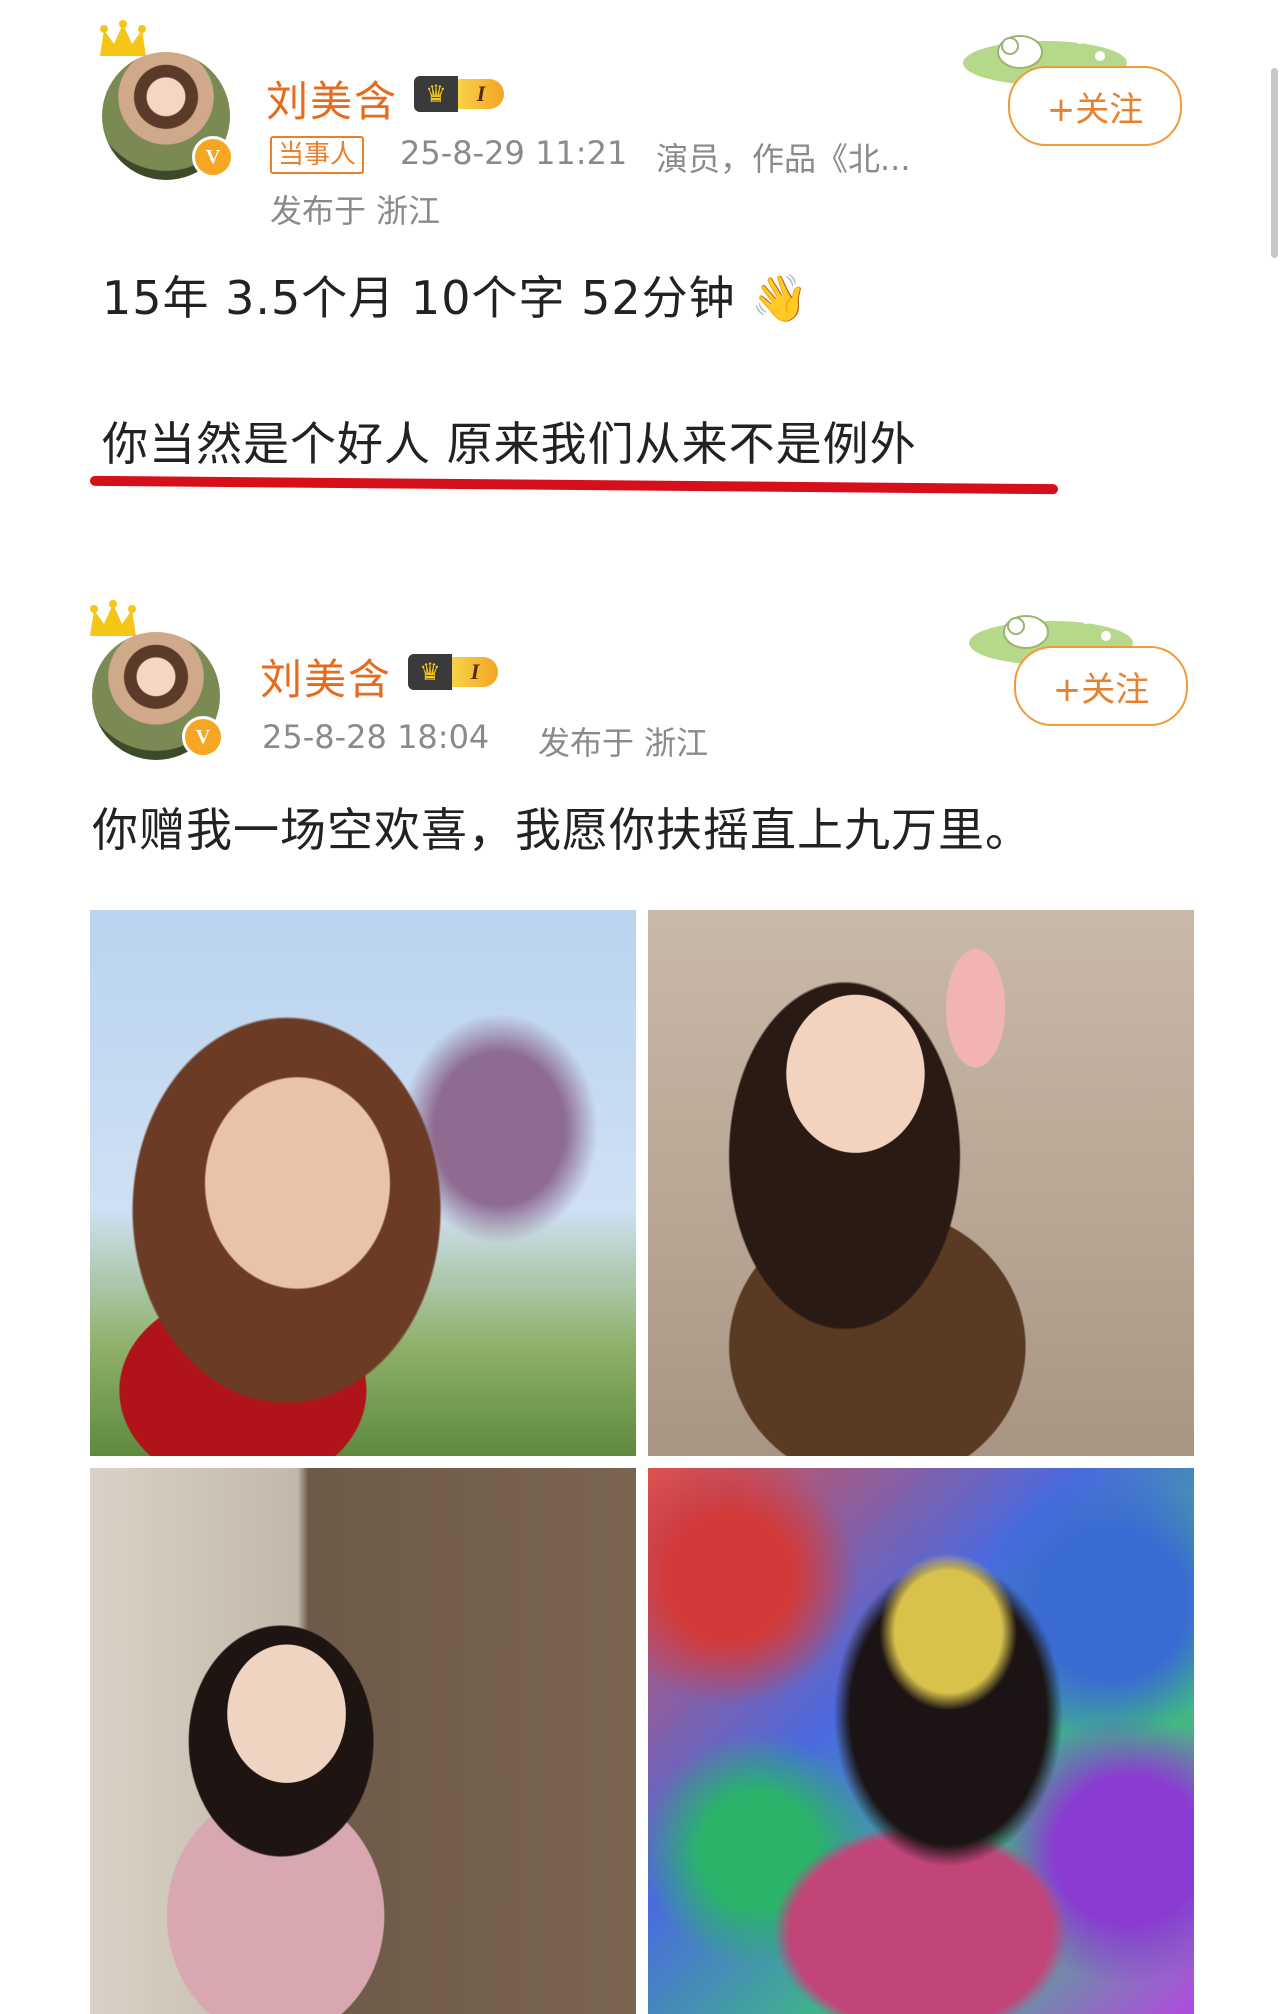 This screenshot has height=2014, width=1284. I want to click on post-text-line-2: 你当然是个好人 原来我们从来不是例外, so click(509, 444).